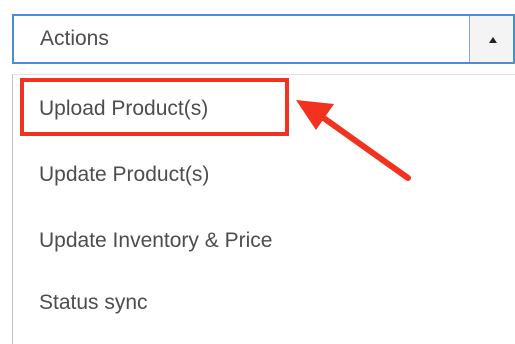  Describe the element at coordinates (124, 175) in the screenshot. I see `menu-item-update-products: Update Product(s)` at that location.